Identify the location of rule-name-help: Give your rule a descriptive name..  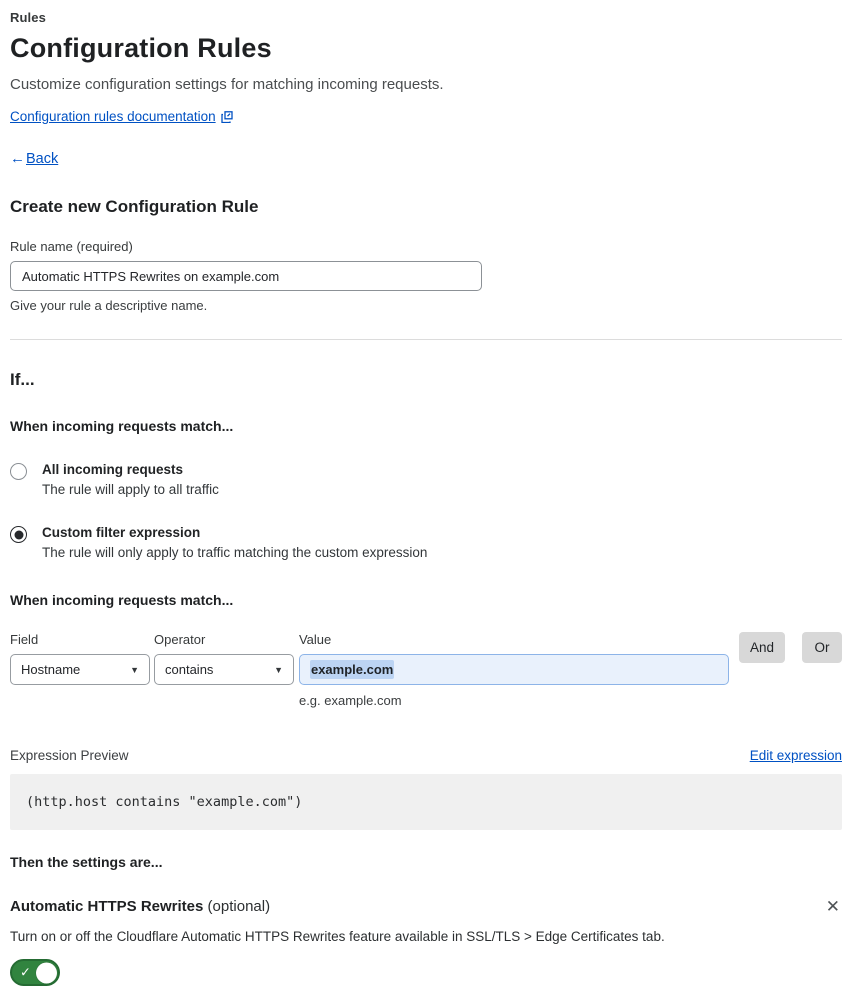
(109, 305).